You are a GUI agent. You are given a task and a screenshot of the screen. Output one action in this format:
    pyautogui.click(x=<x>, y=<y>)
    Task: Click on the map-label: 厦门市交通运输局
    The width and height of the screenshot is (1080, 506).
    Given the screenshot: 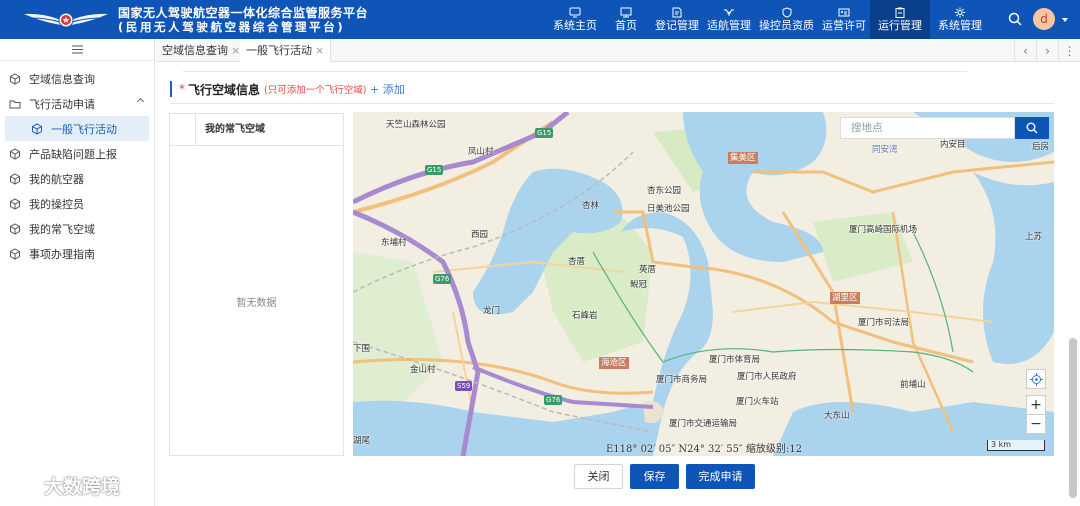 What is the action you would take?
    pyautogui.click(x=703, y=424)
    